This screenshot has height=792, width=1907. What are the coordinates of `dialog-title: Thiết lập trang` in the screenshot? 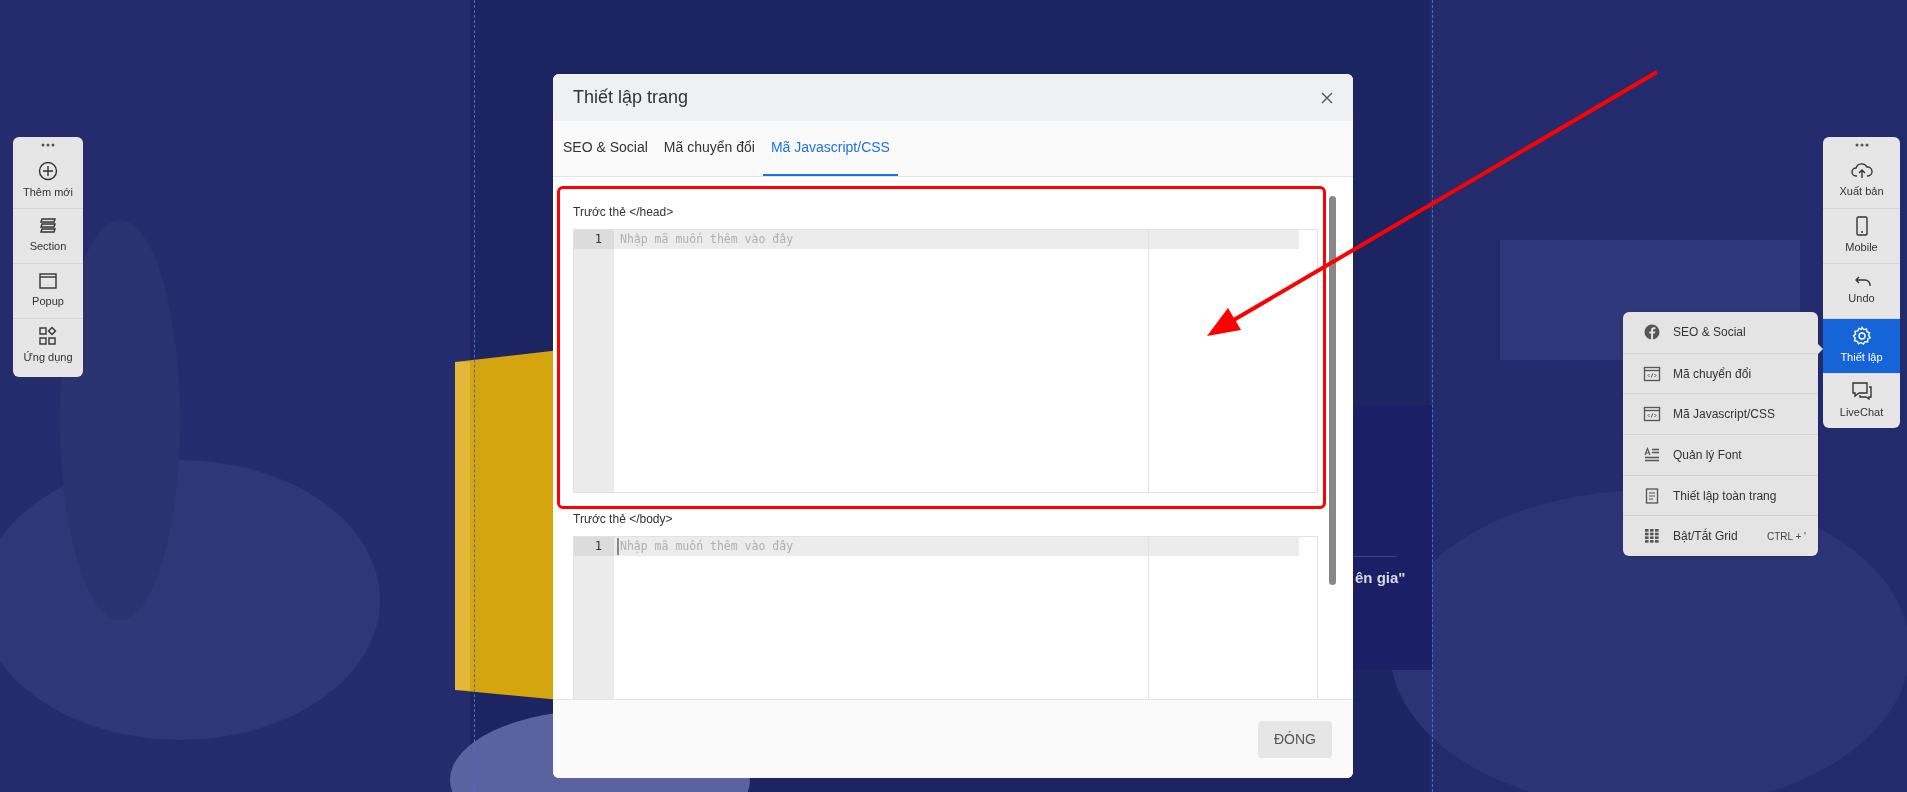 It's located at (631, 97).